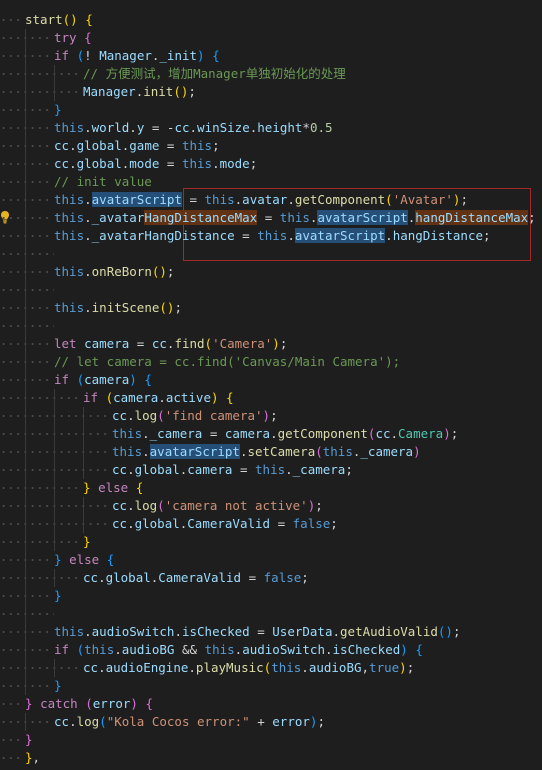 This screenshot has height=770, width=542. Describe the element at coordinates (271, 308) in the screenshot. I see `code-line: this.initScene();` at that location.